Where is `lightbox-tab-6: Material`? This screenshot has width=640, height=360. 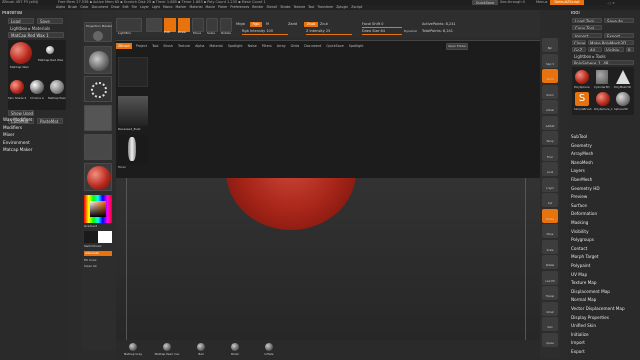 lightbox-tab-6: Material is located at coordinates (215, 46).